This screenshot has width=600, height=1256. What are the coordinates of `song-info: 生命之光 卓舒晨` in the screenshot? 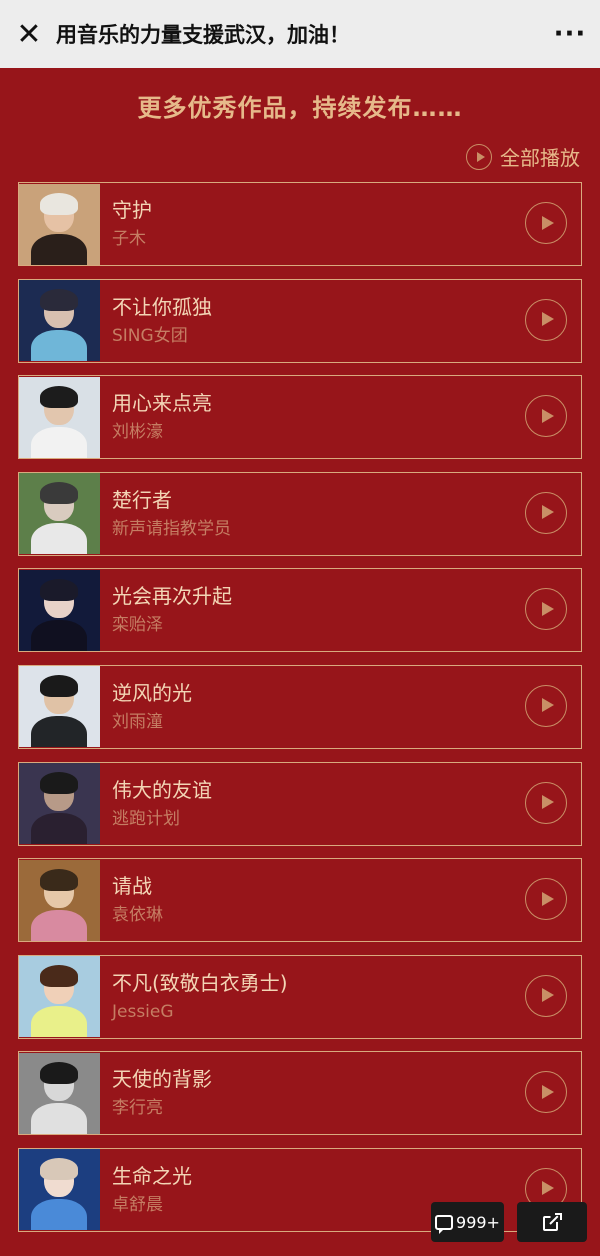 It's located at (346, 1190).